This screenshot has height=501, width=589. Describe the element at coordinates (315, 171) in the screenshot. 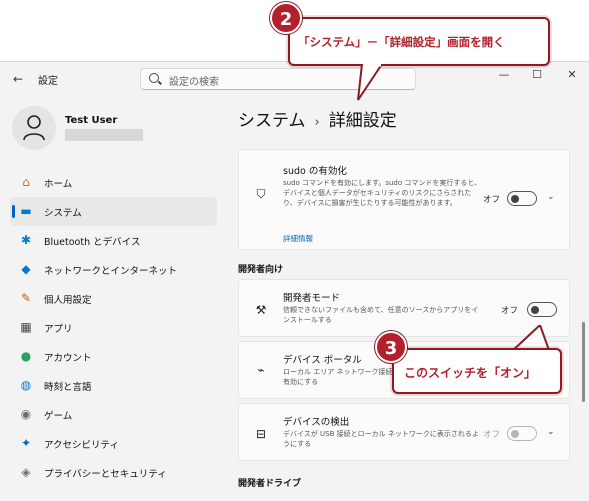

I see `sudo-title: sudo の有効化` at that location.